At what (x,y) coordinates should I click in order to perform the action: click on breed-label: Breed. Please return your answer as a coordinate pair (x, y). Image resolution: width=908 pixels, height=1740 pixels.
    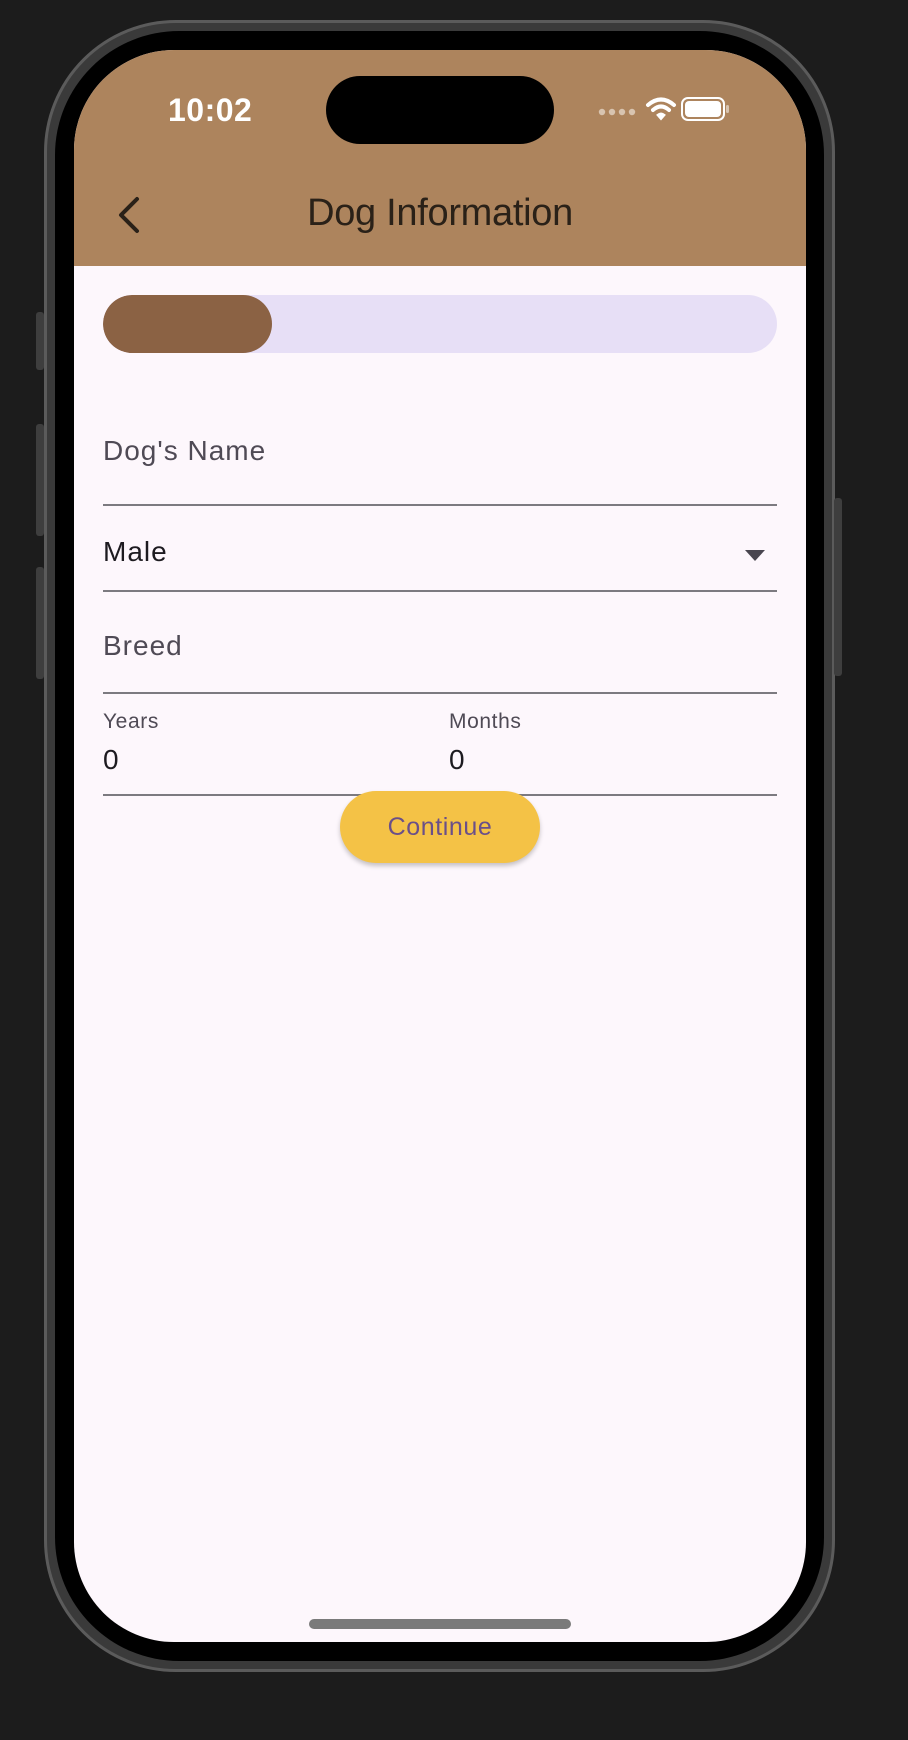
    Looking at the image, I should click on (143, 645).